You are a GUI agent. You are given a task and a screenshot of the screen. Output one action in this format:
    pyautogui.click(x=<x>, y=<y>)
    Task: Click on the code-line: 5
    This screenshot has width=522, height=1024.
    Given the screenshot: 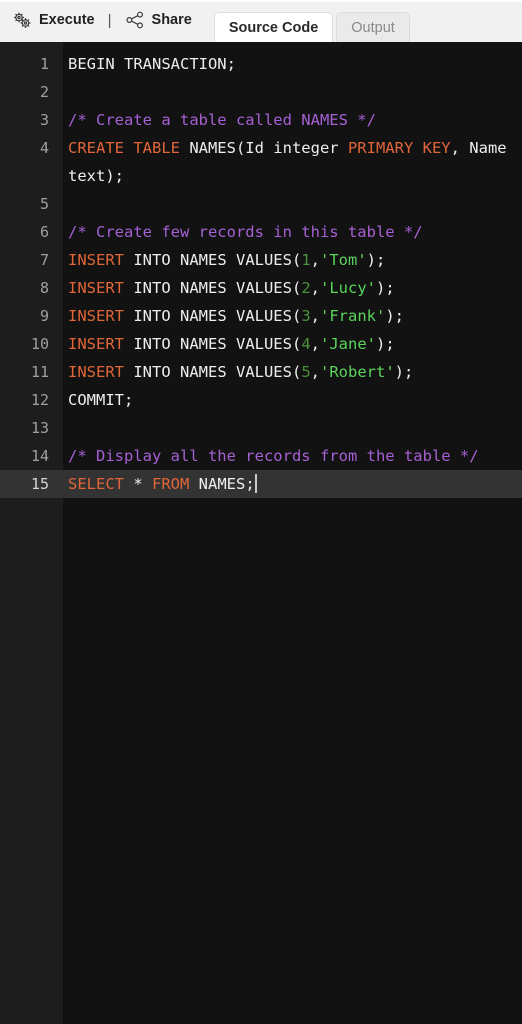 What is the action you would take?
    pyautogui.click(x=261, y=204)
    